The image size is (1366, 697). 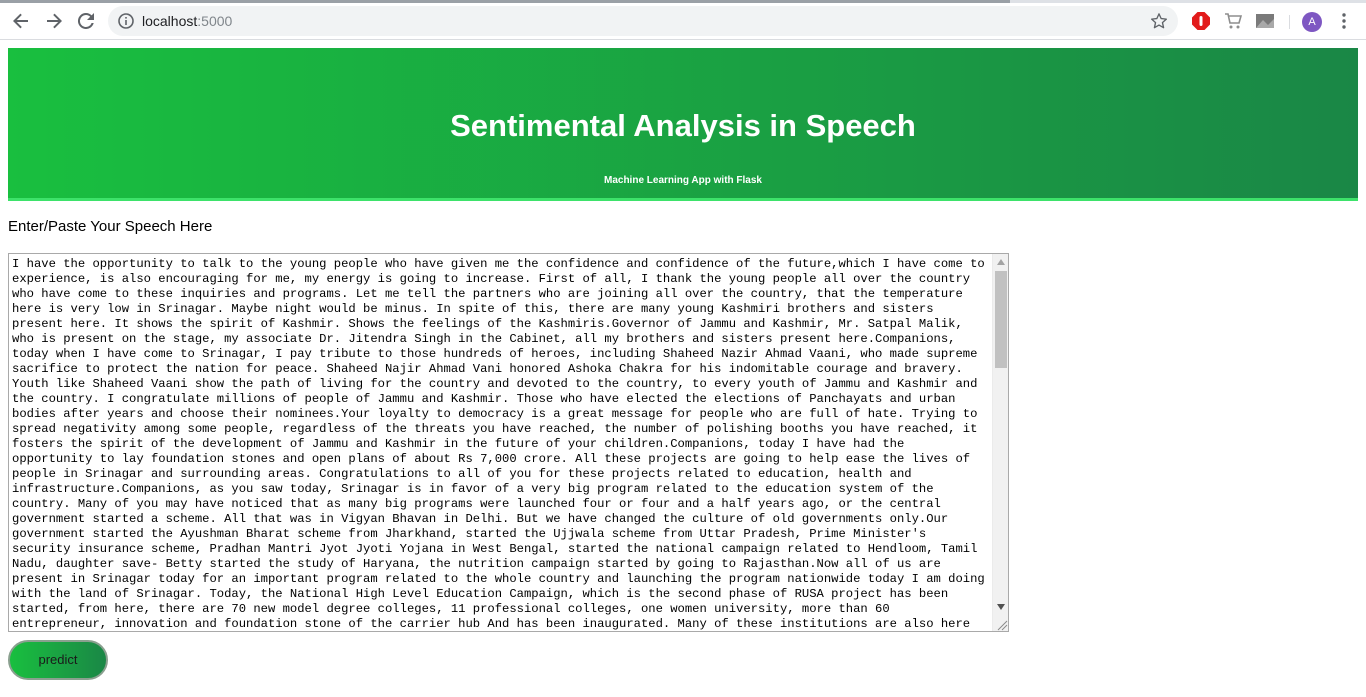 I want to click on forward-arrow-icon, so click(x=54, y=21).